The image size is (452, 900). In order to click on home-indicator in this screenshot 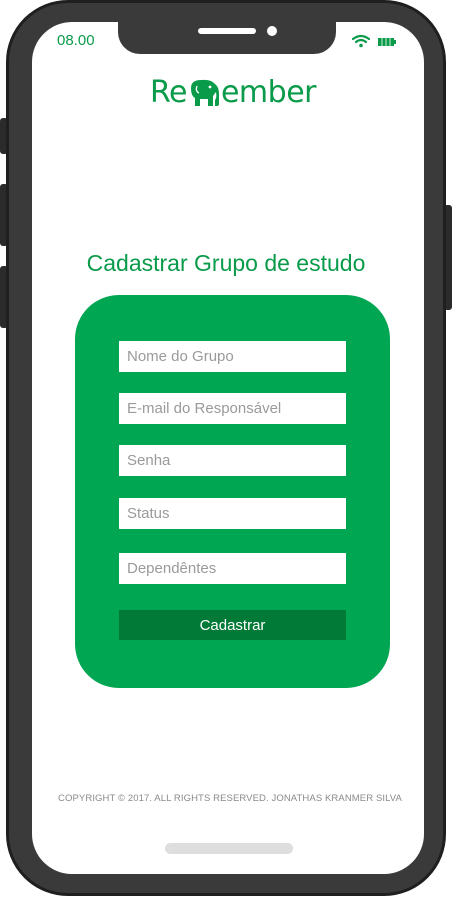, I will do `click(229, 848)`.